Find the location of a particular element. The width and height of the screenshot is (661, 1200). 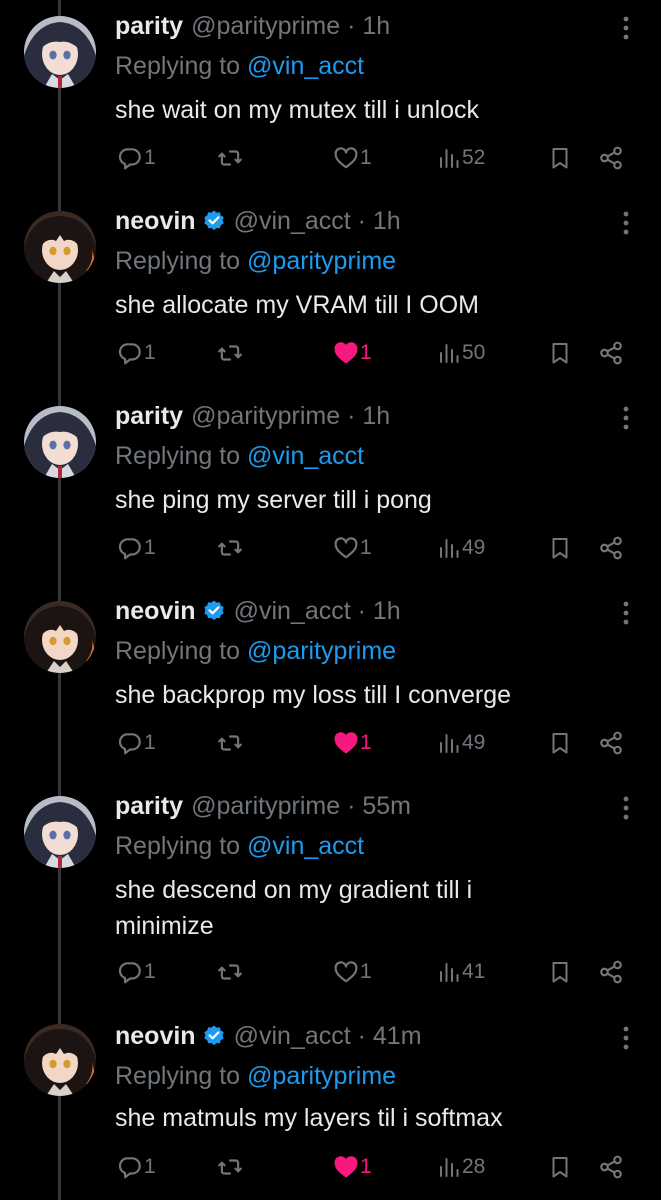

views-button: 52 is located at coordinates (461, 158).